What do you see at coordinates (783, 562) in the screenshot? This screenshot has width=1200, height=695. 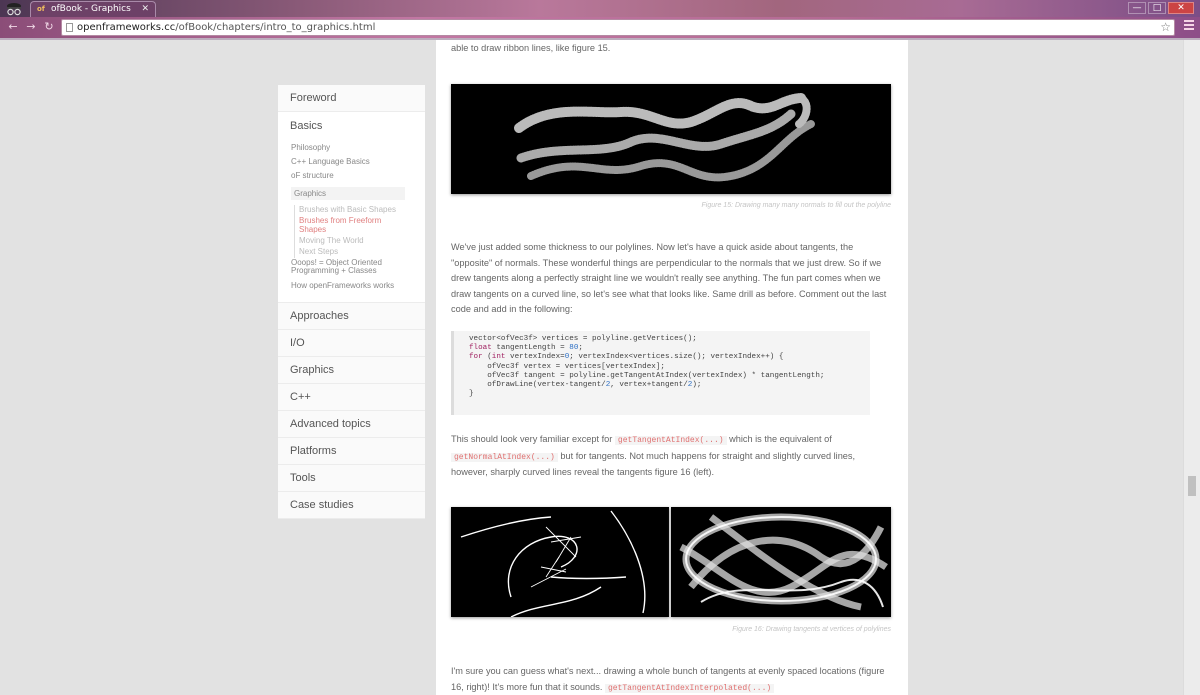 I see `interpolated-tangents-image` at bounding box center [783, 562].